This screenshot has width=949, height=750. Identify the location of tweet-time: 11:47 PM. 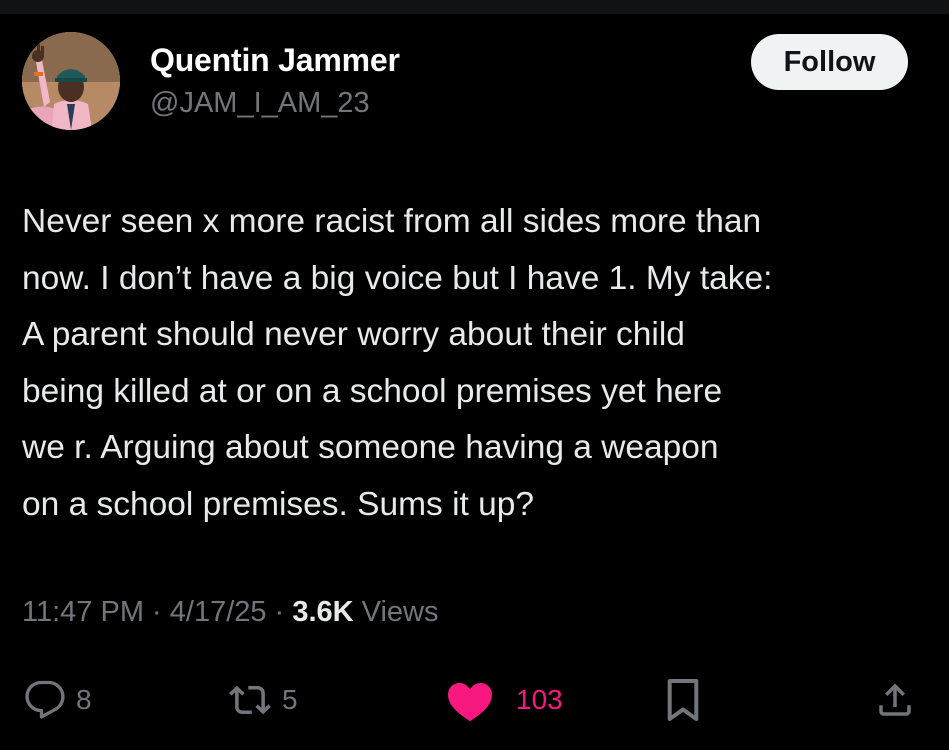
(83, 612).